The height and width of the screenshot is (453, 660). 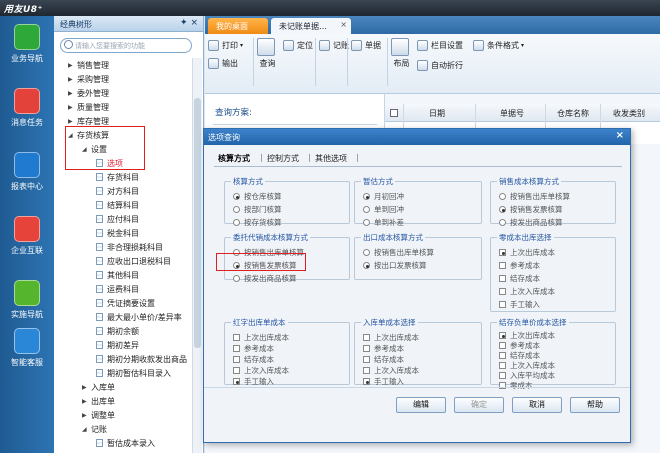 What do you see at coordinates (531, 209) in the screenshot?
I see `radio-by-sales-invoice: 按销售发票核算` at bounding box center [531, 209].